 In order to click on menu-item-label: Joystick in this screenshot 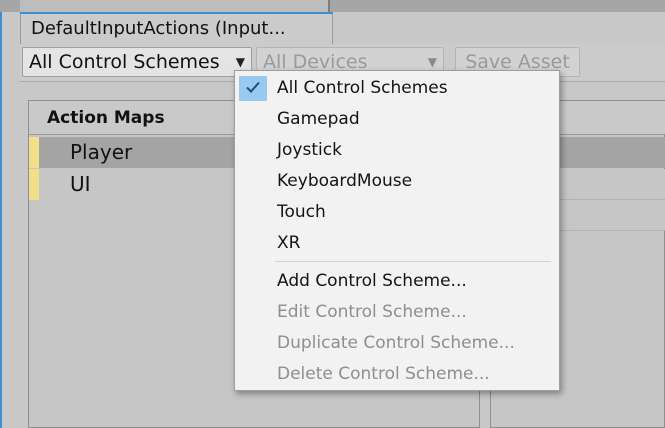, I will do `click(309, 150)`.